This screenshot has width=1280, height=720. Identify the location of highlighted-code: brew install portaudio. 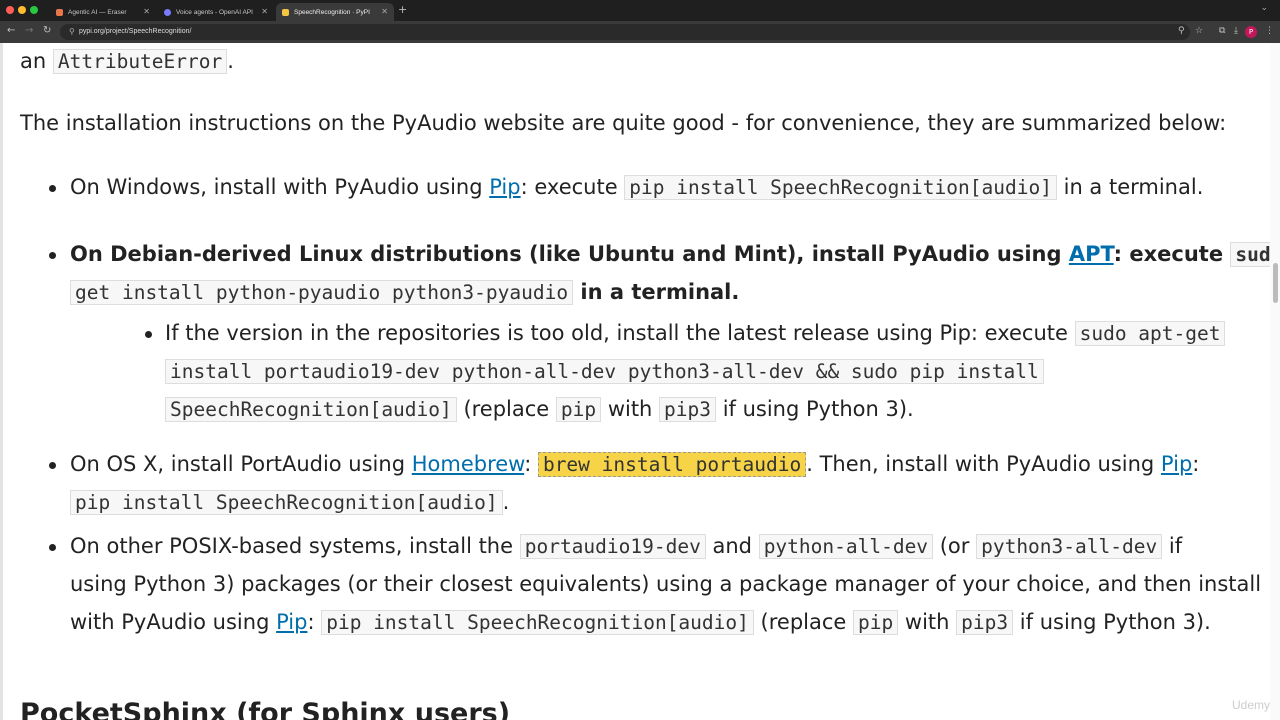
(672, 464).